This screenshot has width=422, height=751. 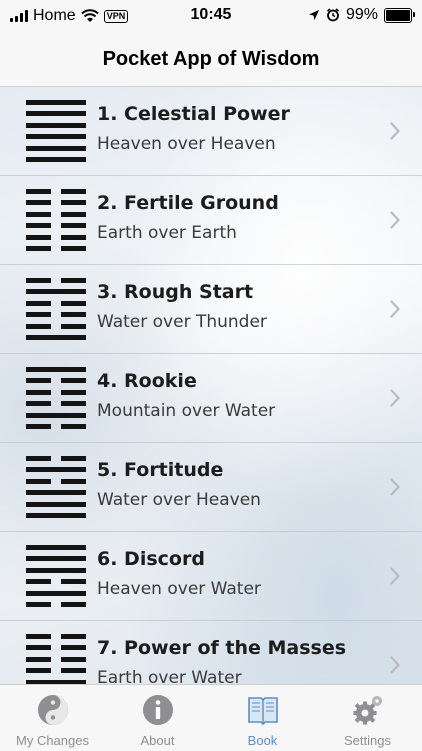 I want to click on navigation-bar: Pocket App of Wisdom, so click(x=211, y=59).